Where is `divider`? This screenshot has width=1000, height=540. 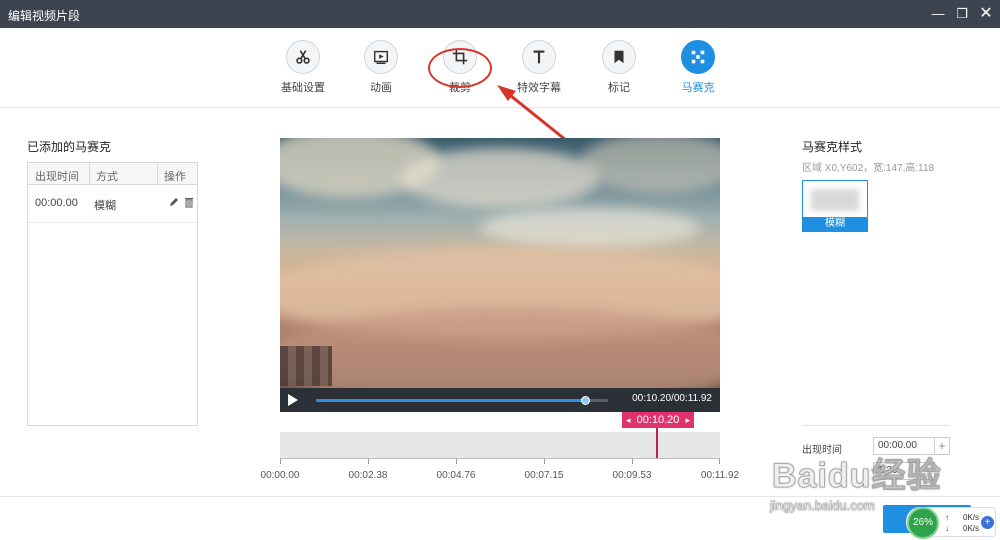
divider is located at coordinates (876, 425).